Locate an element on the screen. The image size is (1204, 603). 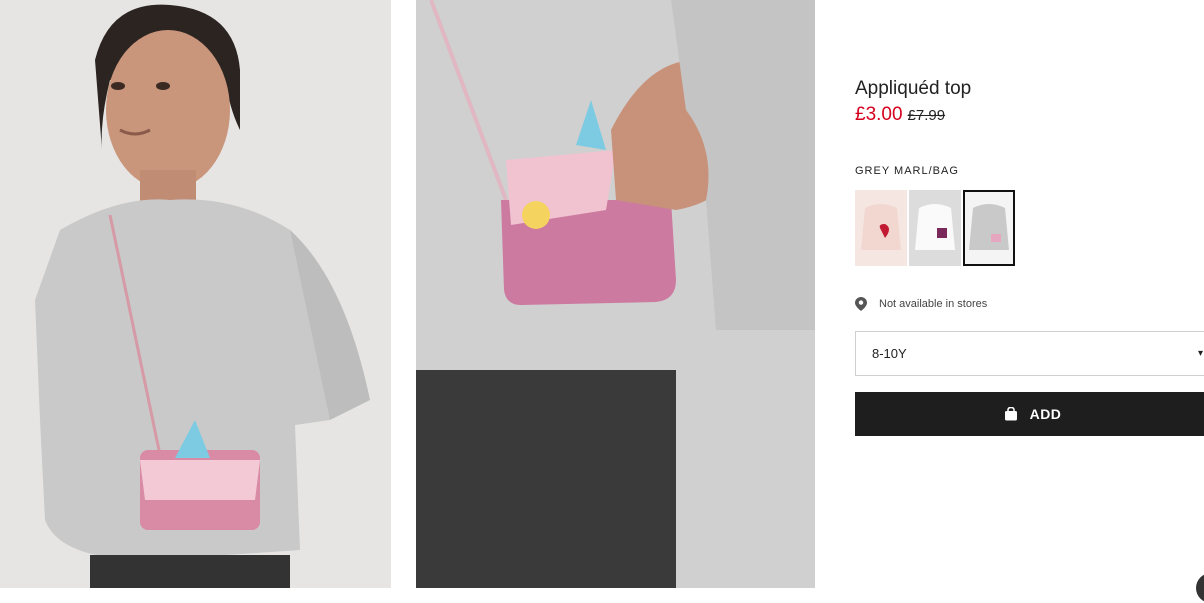
product-title: Appliquéd top is located at coordinates (913, 88).